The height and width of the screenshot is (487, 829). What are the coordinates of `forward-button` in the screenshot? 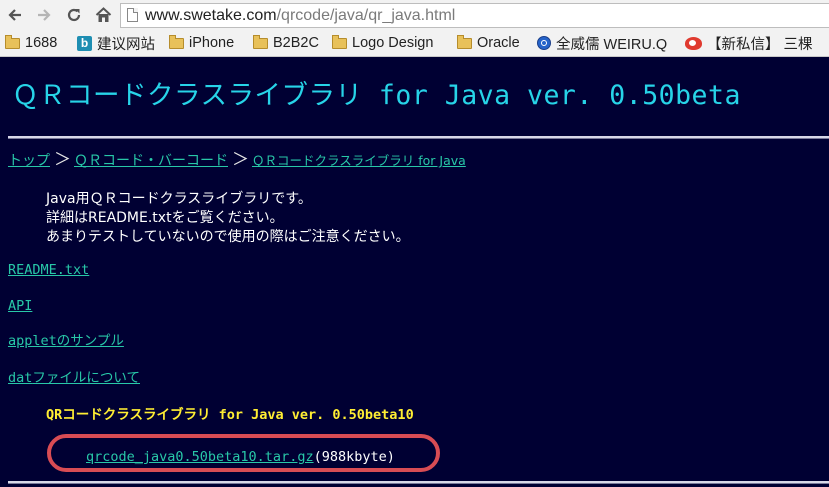 It's located at (44, 15).